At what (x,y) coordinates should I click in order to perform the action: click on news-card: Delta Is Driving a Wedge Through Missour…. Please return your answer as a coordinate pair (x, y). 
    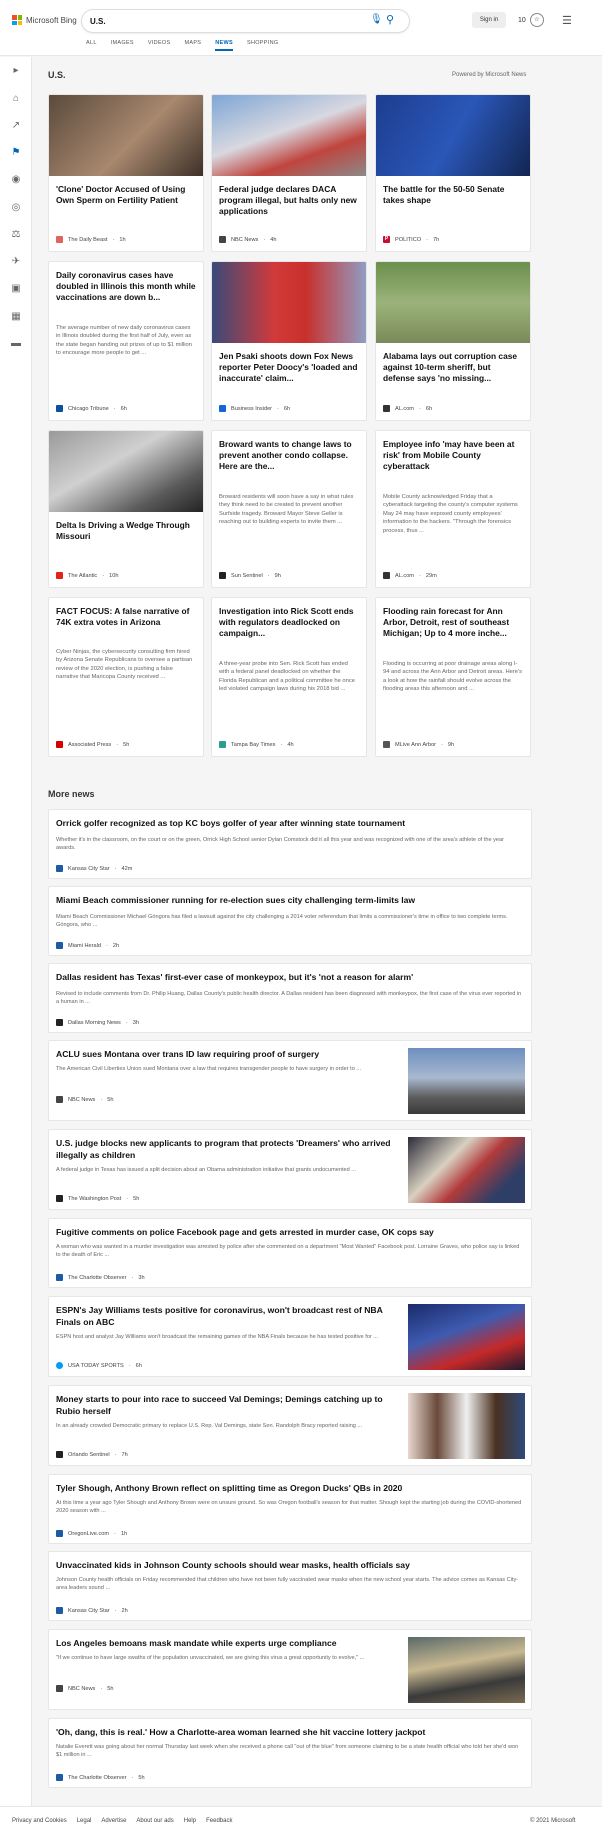
    Looking at the image, I should click on (126, 509).